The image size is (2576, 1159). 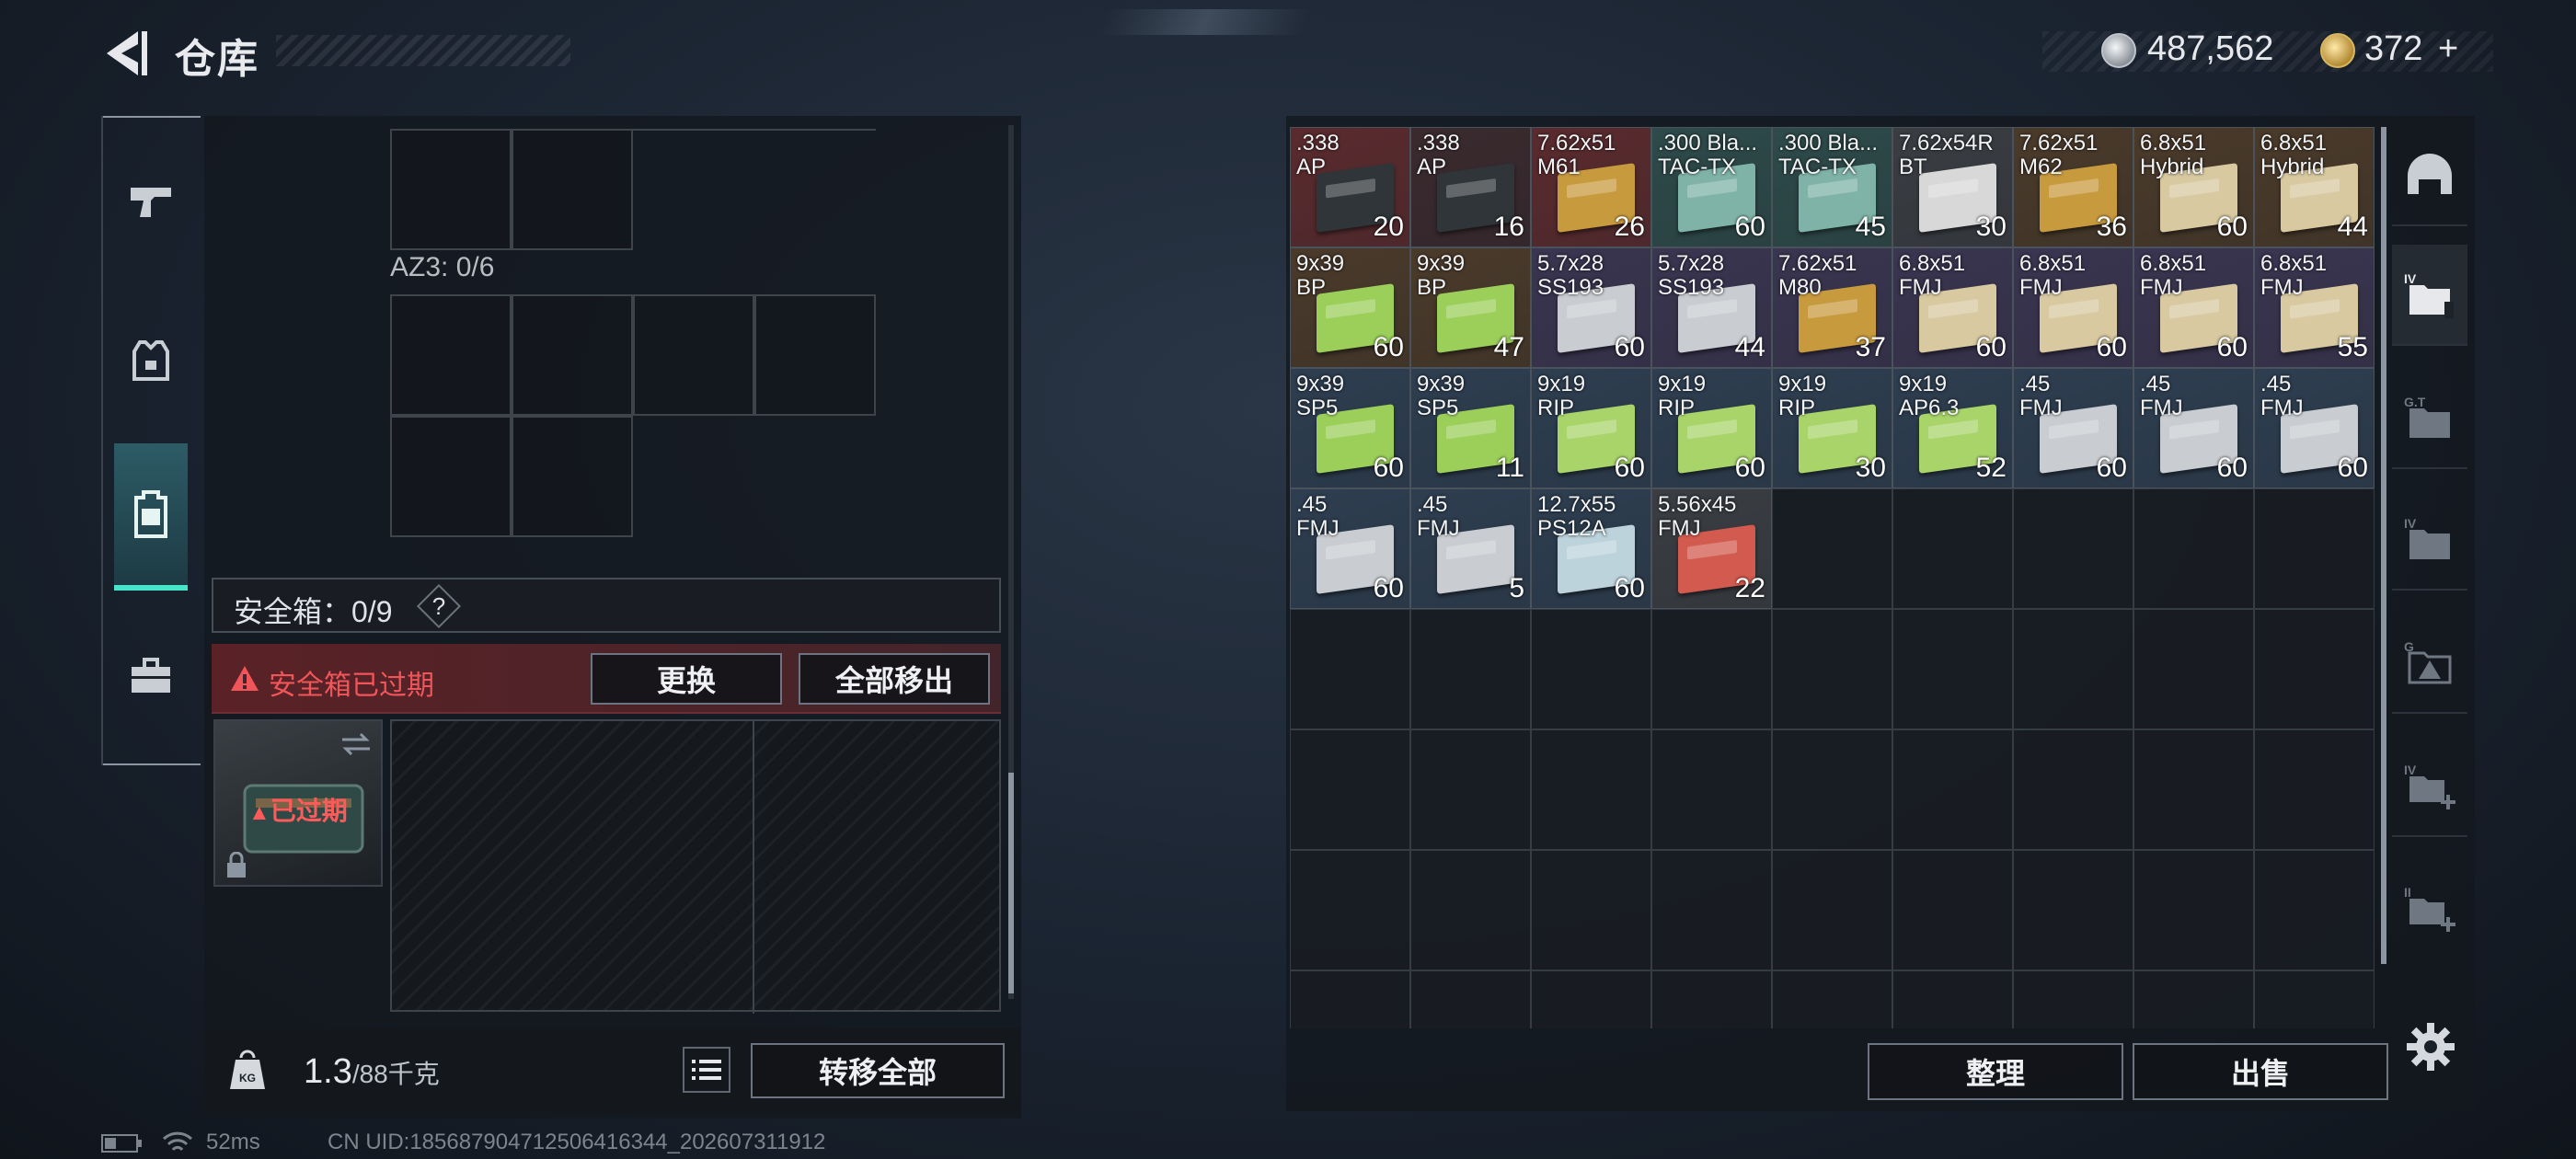 I want to click on swap-icon, so click(x=356, y=744).